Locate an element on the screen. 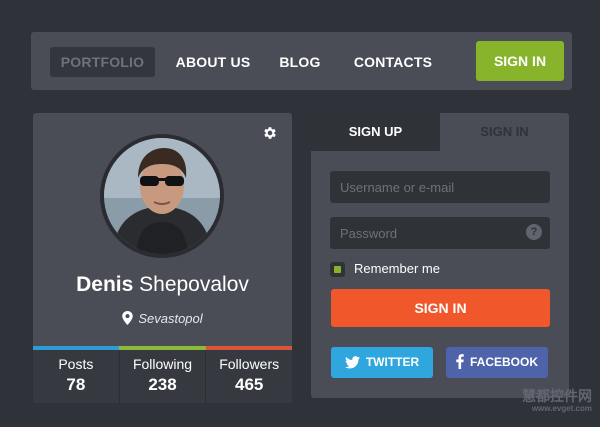 The height and width of the screenshot is (427, 600). location-text: Sevastopol is located at coordinates (170, 318).